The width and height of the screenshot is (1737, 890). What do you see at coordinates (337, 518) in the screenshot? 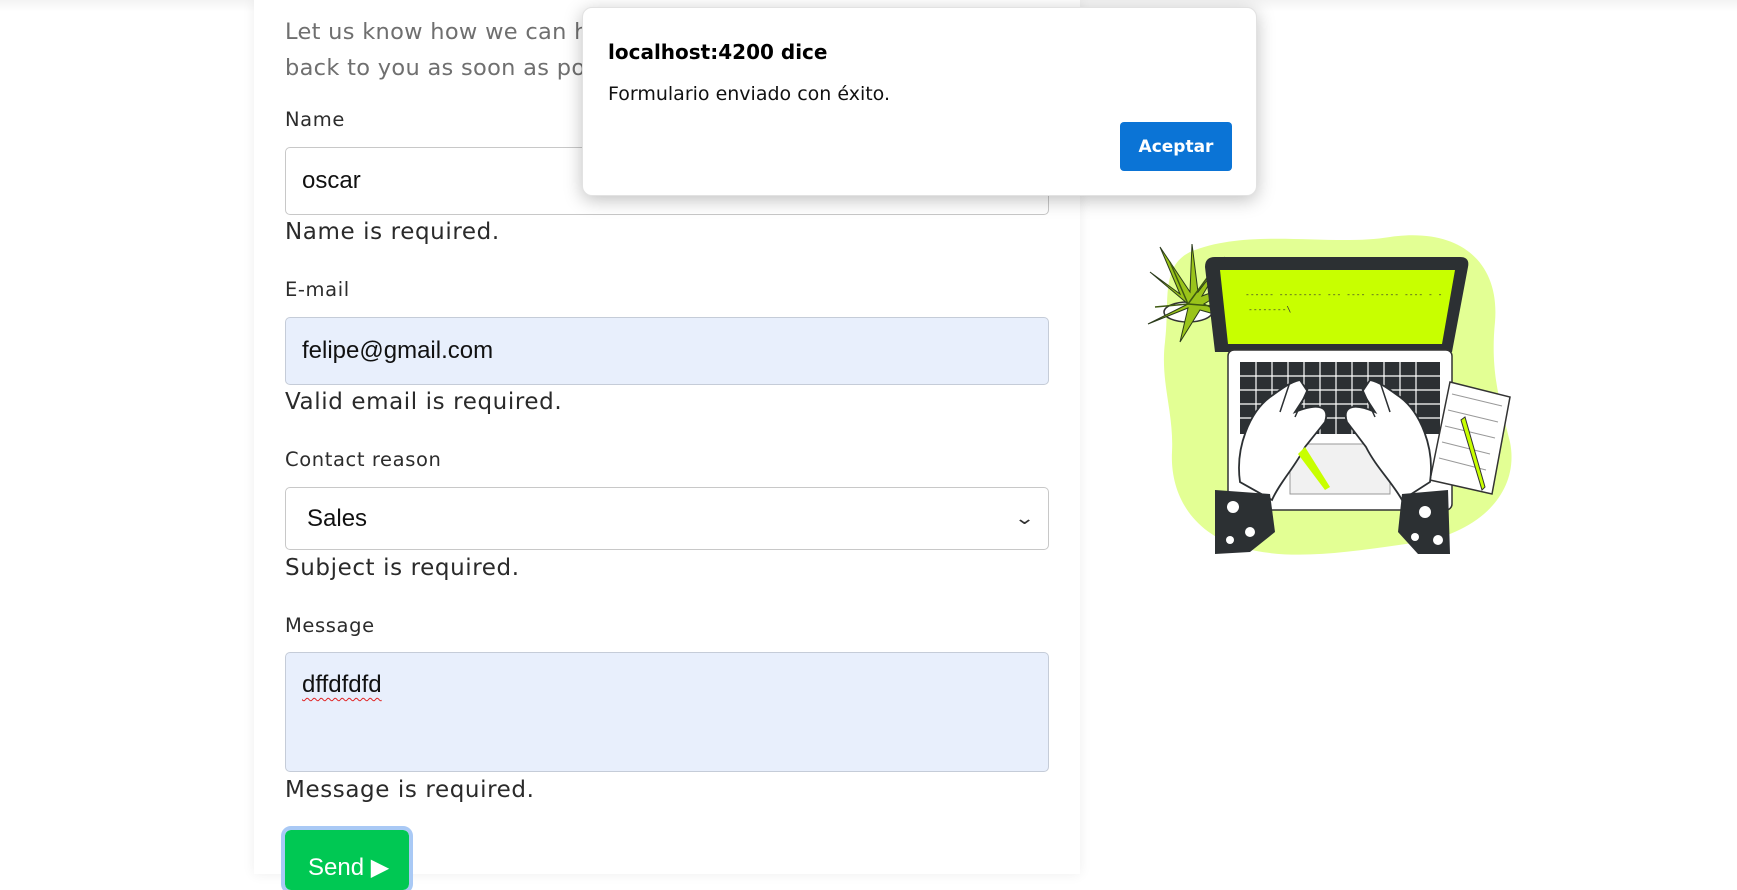
I see `contact-reason-value: Sales` at bounding box center [337, 518].